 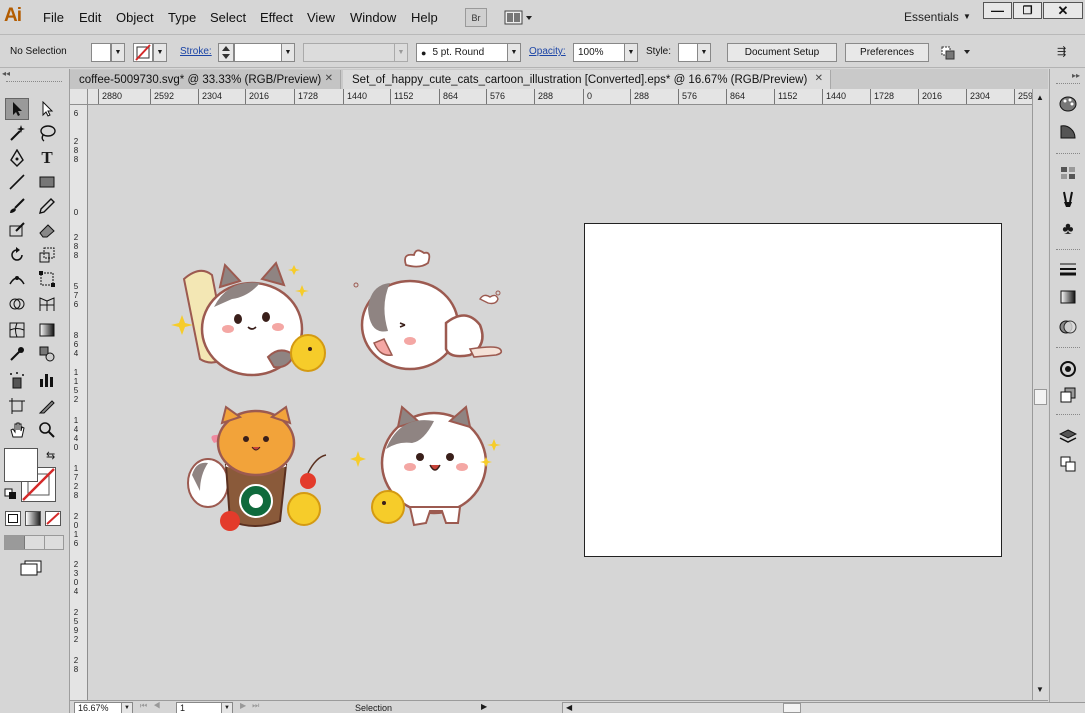 What do you see at coordinates (931, 17) in the screenshot?
I see `workspace-switcher: Essentials` at bounding box center [931, 17].